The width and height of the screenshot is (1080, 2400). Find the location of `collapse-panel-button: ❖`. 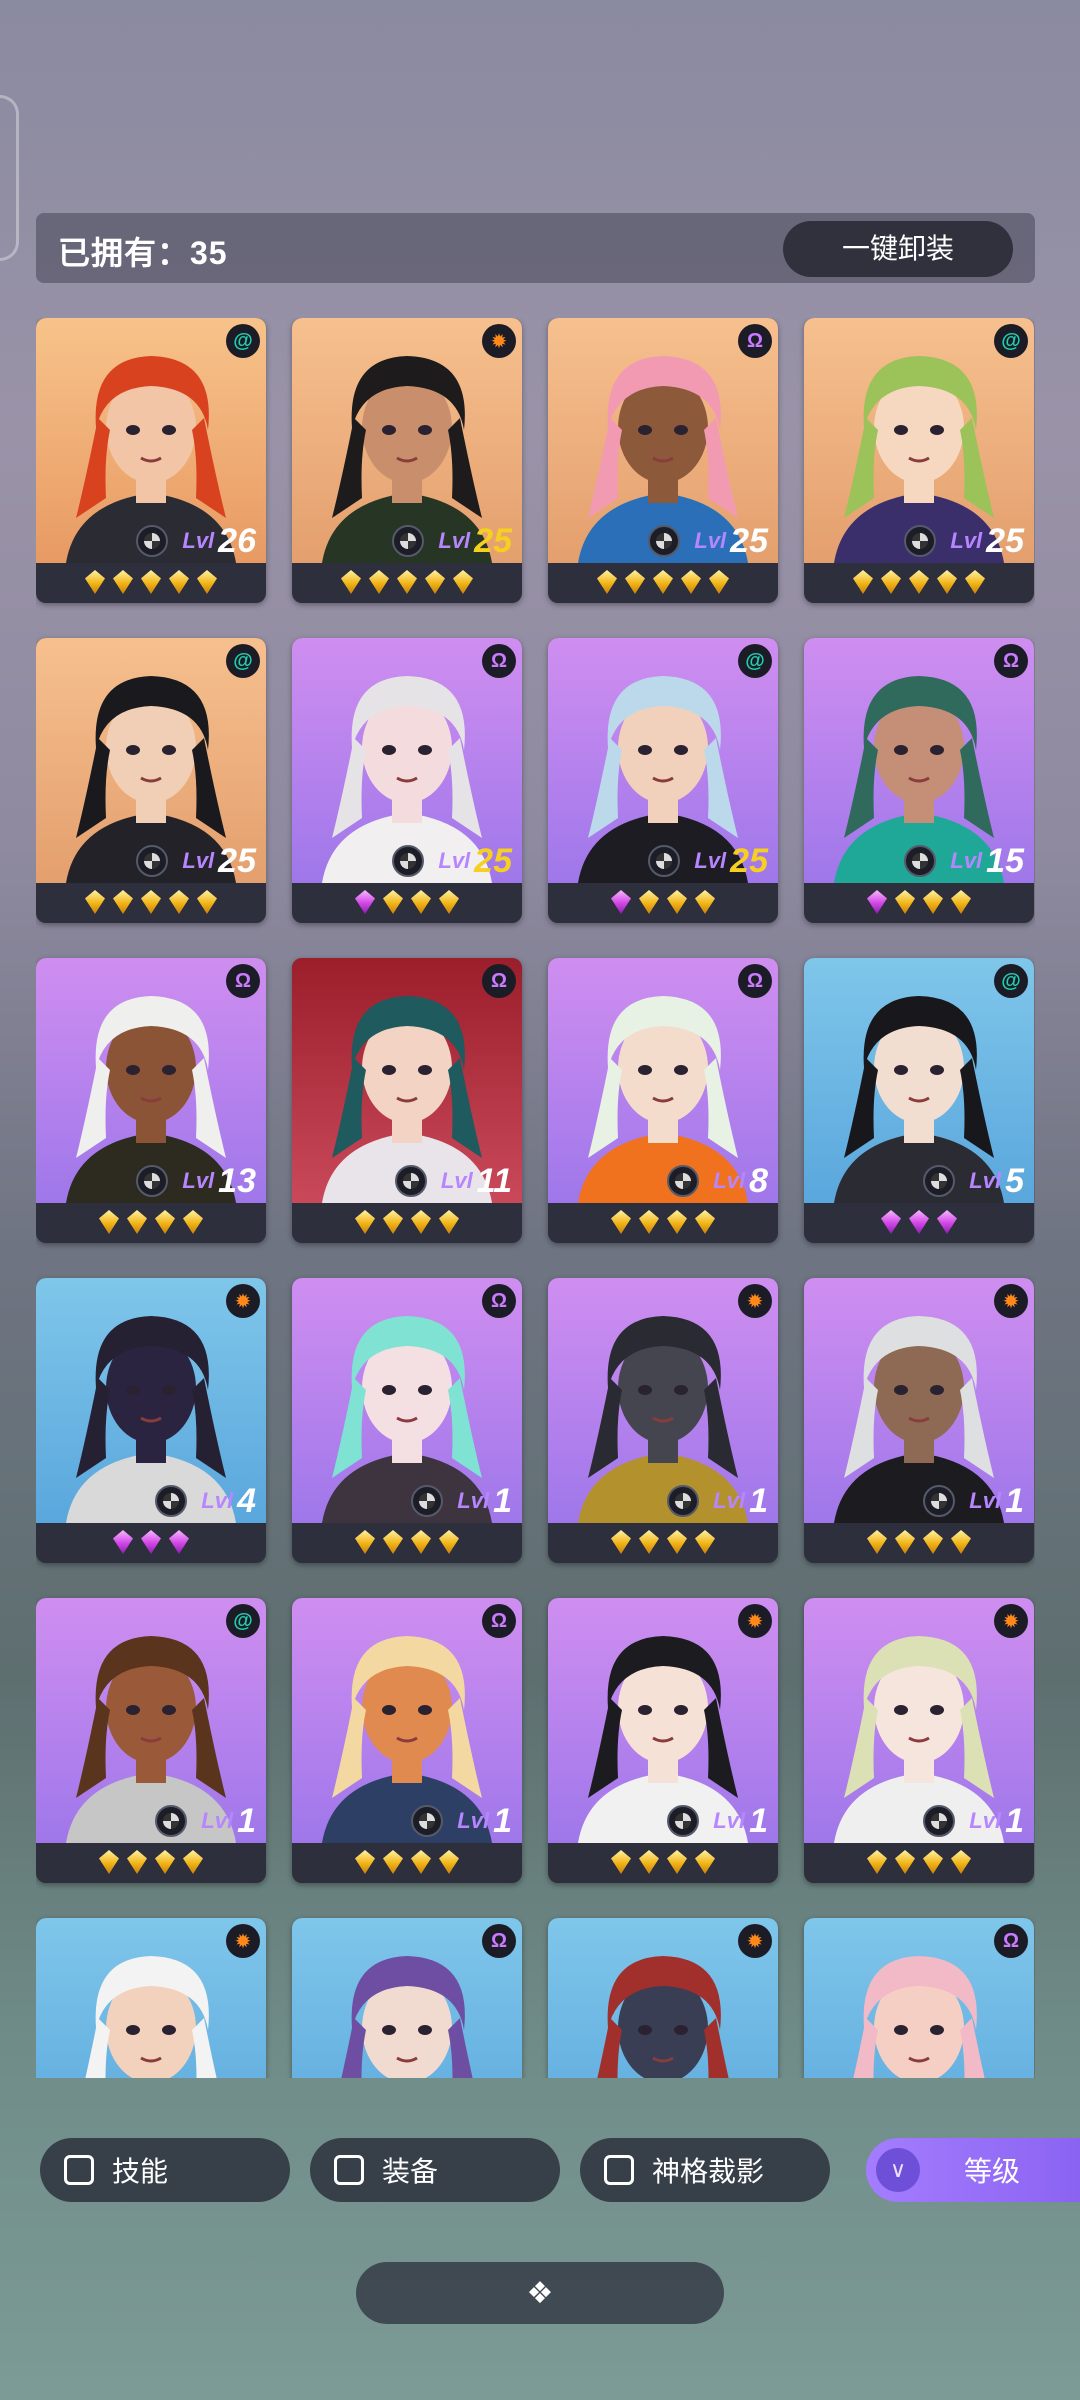

collapse-panel-button: ❖ is located at coordinates (540, 2293).